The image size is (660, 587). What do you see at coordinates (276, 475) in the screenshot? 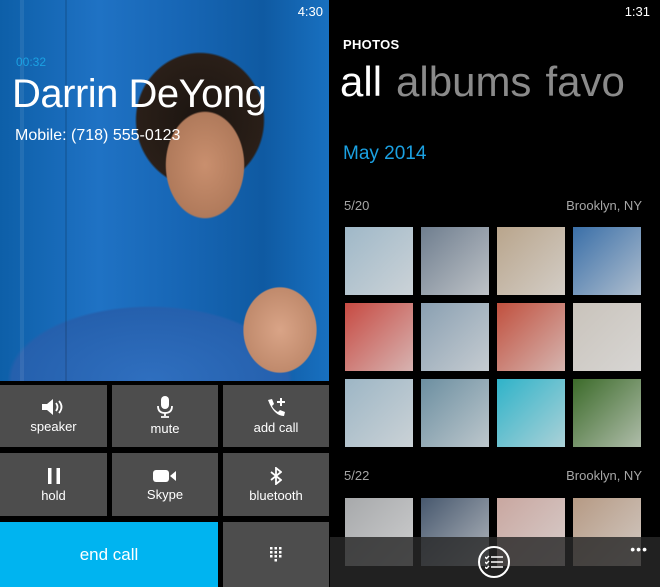
I see `bluetooth-icon` at bounding box center [276, 475].